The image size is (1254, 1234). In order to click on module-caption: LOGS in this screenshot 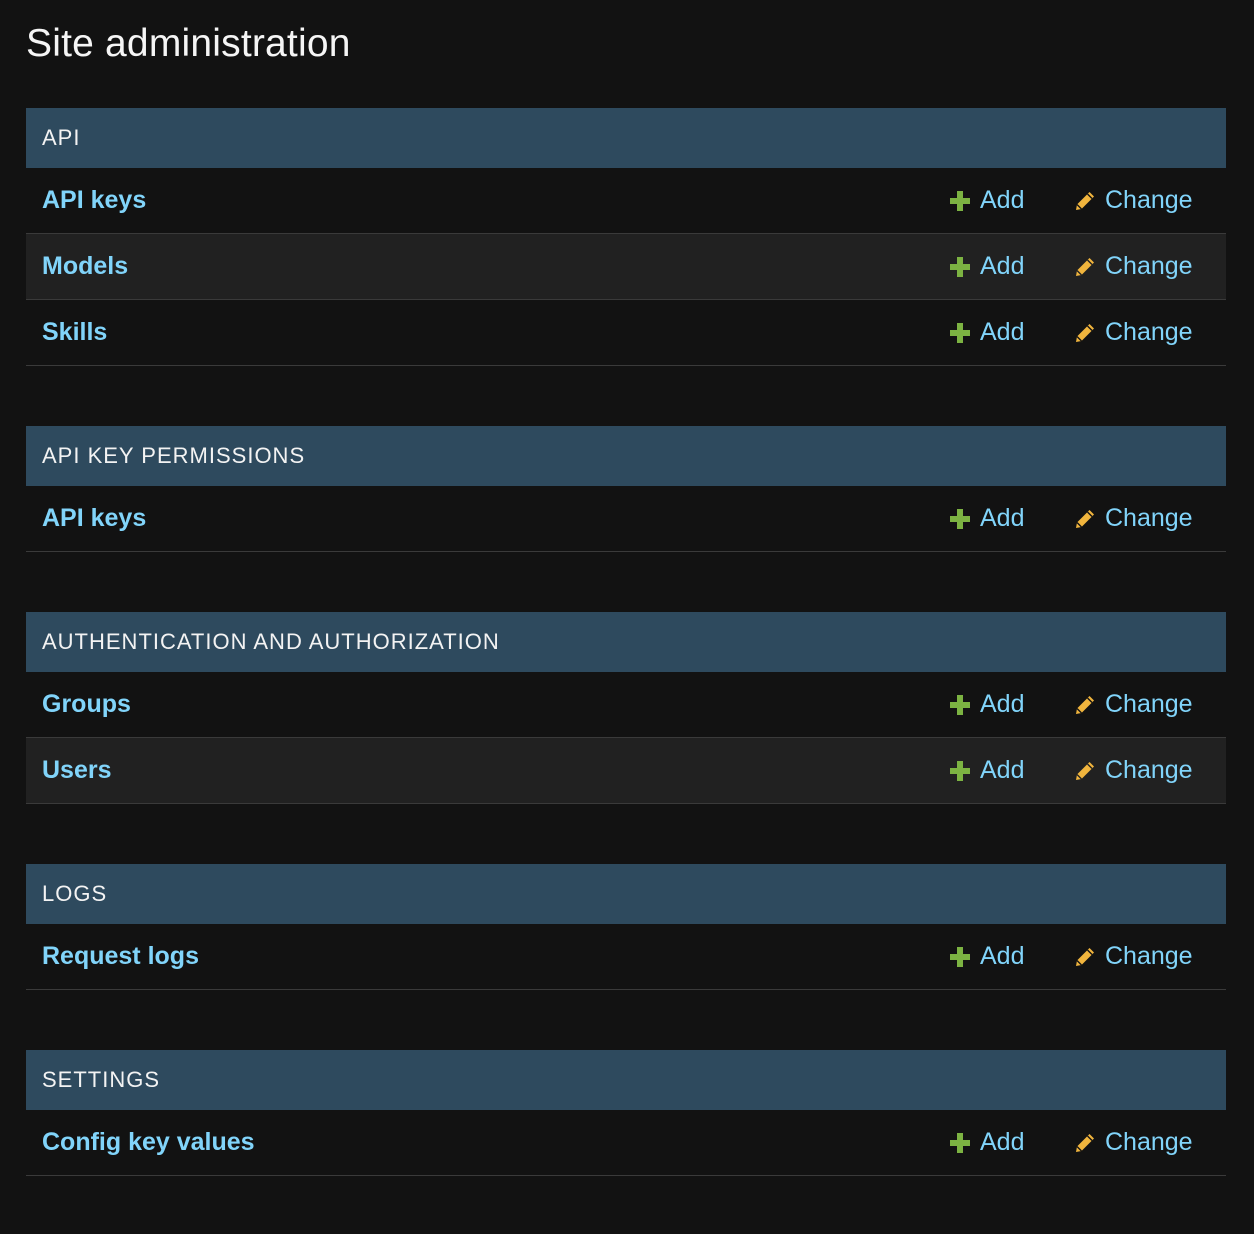, I will do `click(626, 894)`.